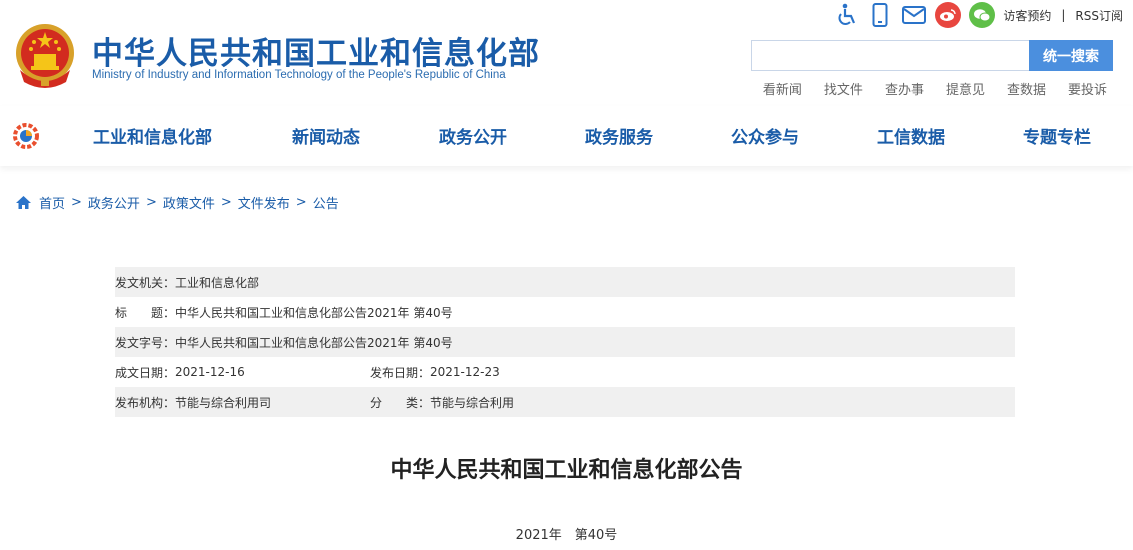 This screenshot has width=1133, height=550. Describe the element at coordinates (566, 136) in the screenshot. I see `main-nav: 工业和信息化部 新闻动态 政务公开 政务服务 公众参与 工信数据 专题专栏` at that location.